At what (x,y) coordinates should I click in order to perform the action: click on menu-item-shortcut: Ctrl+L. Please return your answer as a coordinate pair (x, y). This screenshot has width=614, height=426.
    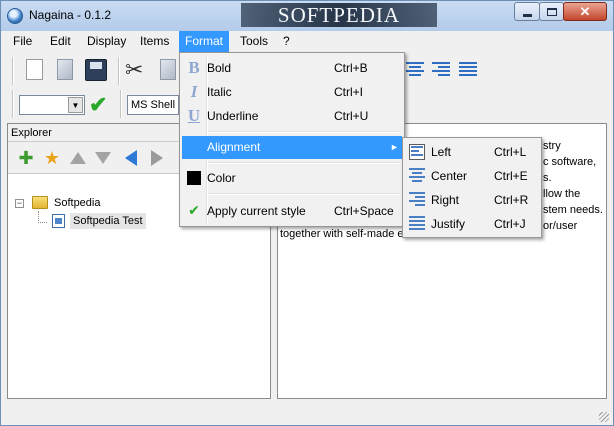
    Looking at the image, I should click on (510, 152).